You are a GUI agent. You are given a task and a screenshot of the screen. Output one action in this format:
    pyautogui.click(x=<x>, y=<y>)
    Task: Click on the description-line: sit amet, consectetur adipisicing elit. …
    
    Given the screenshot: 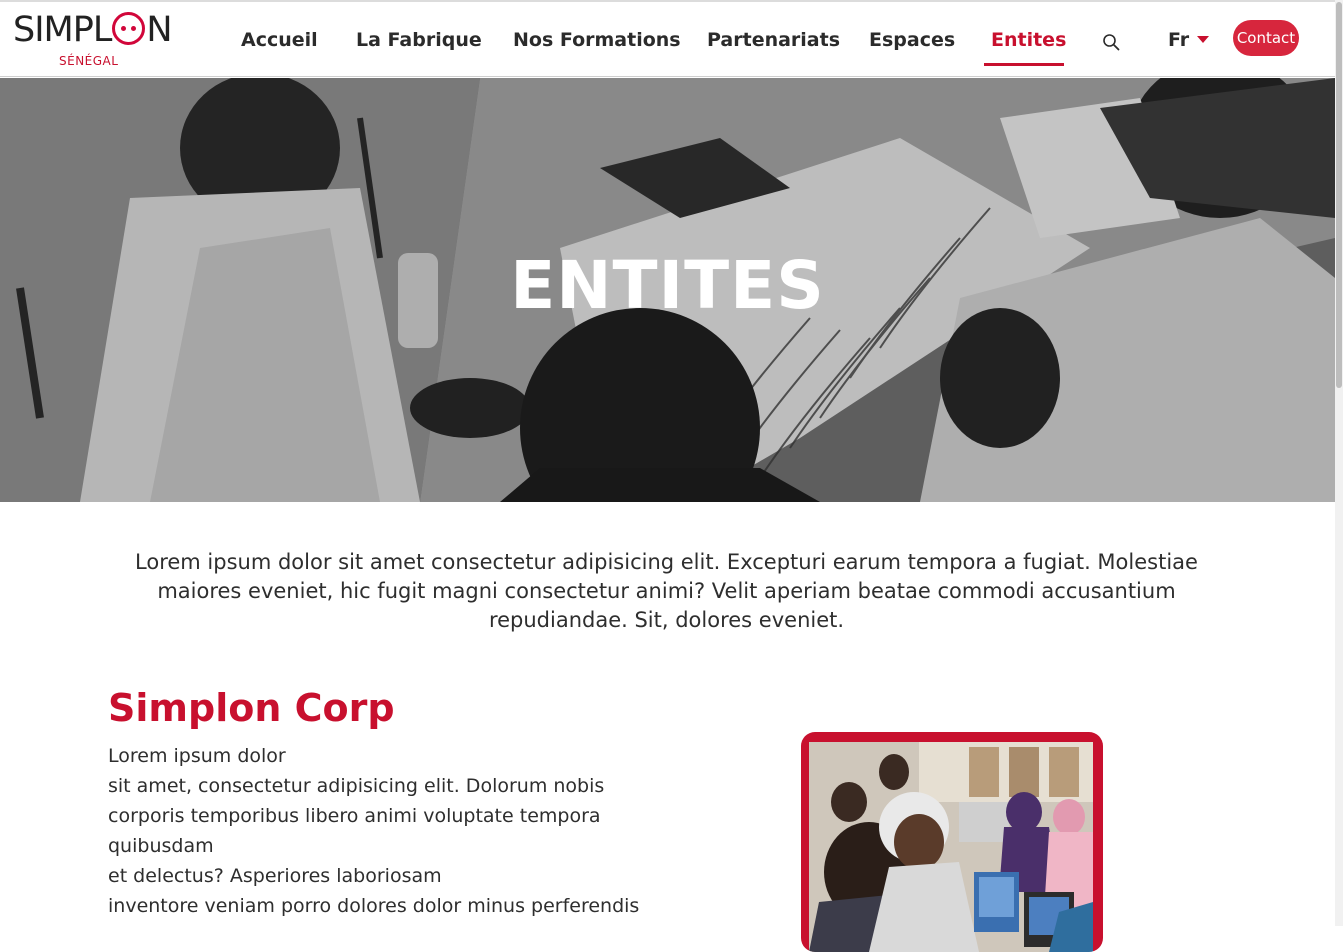 What is the action you would take?
    pyautogui.click(x=356, y=786)
    